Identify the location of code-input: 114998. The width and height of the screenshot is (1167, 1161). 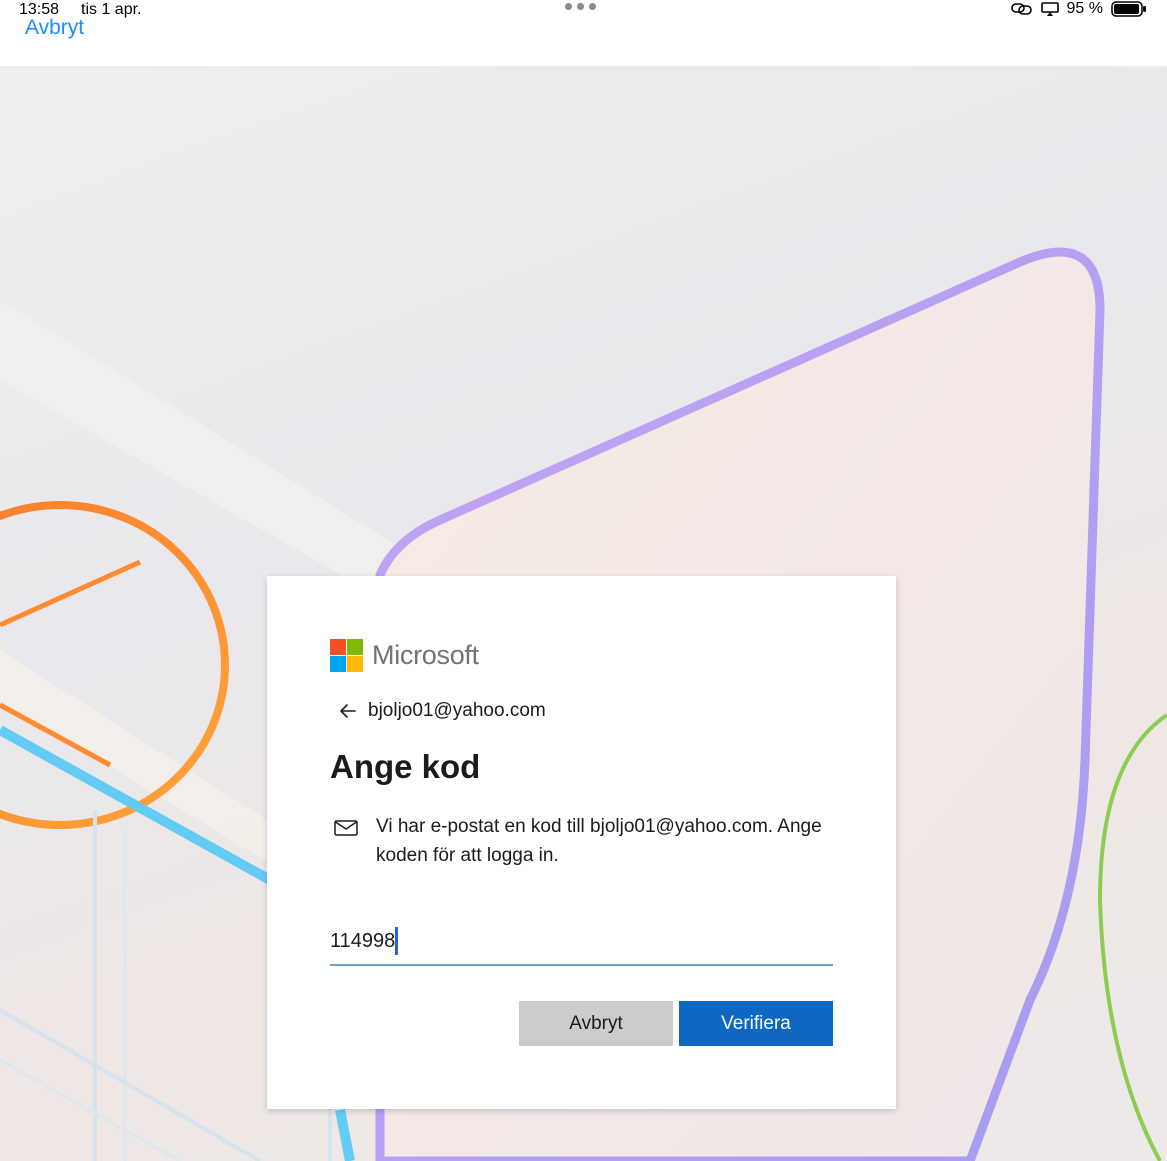
(581, 944).